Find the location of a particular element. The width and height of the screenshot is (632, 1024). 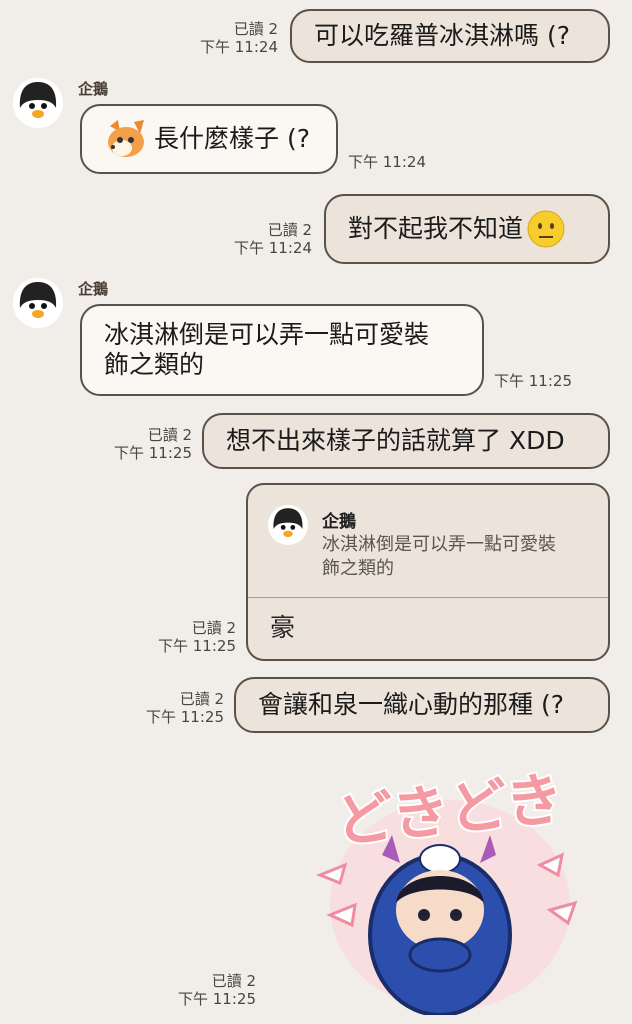

message-text-line: 飾之類的 is located at coordinates (154, 364).